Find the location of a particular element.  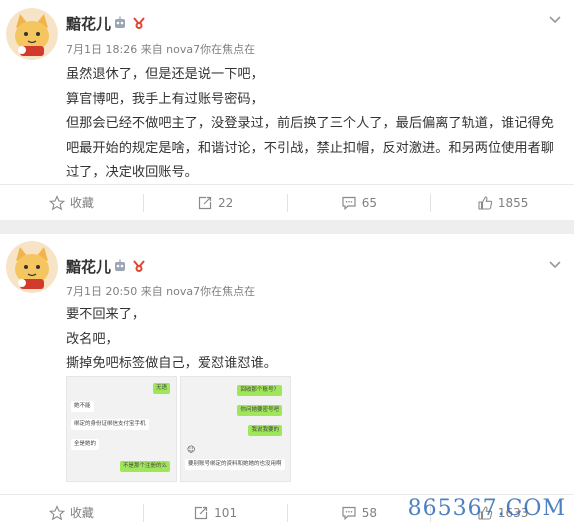

chat-bubble: 无语 is located at coordinates (161, 388).